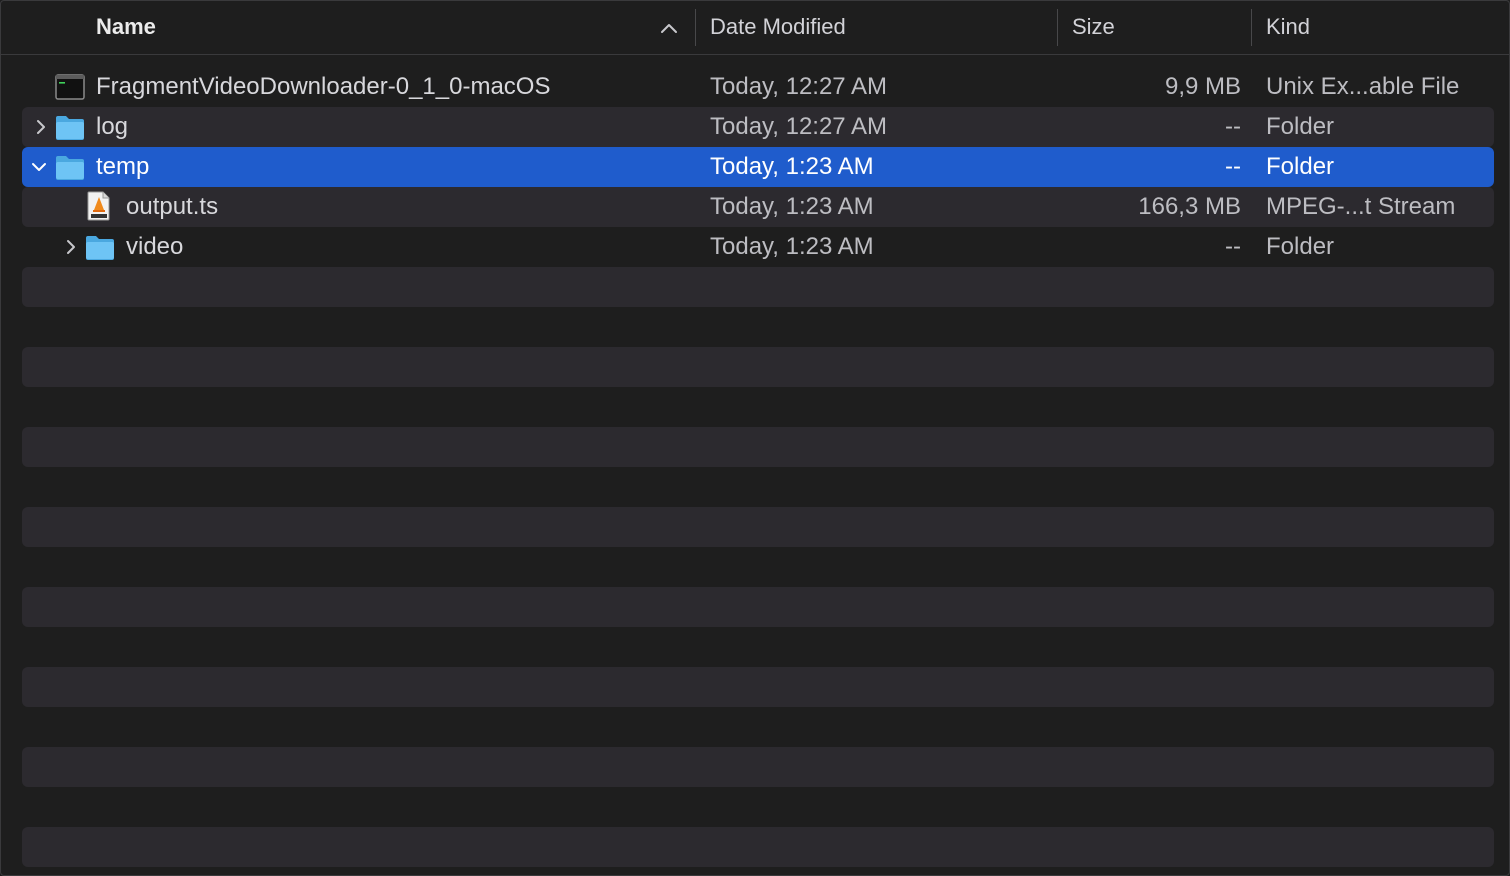 Image resolution: width=1510 pixels, height=876 pixels. Describe the element at coordinates (123, 166) in the screenshot. I see `file-name: temp` at that location.